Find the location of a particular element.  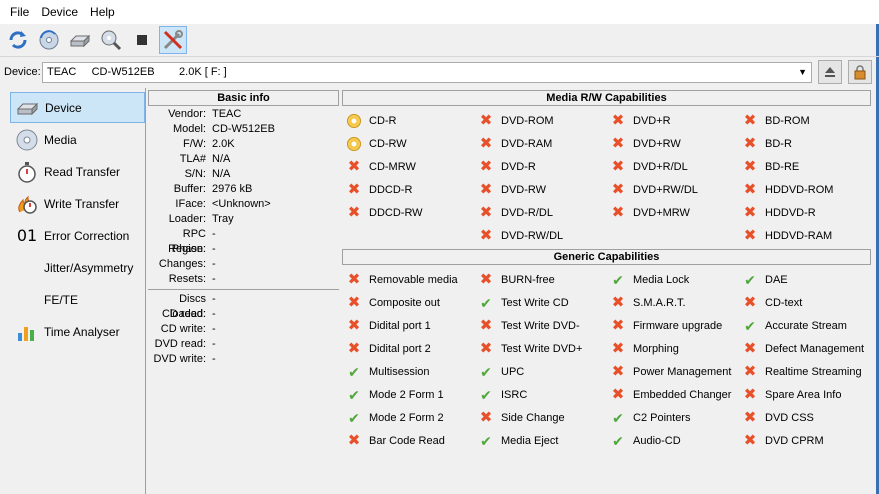

capability-dvd-rom: ✖ DVD-ROM is located at coordinates (540, 120).